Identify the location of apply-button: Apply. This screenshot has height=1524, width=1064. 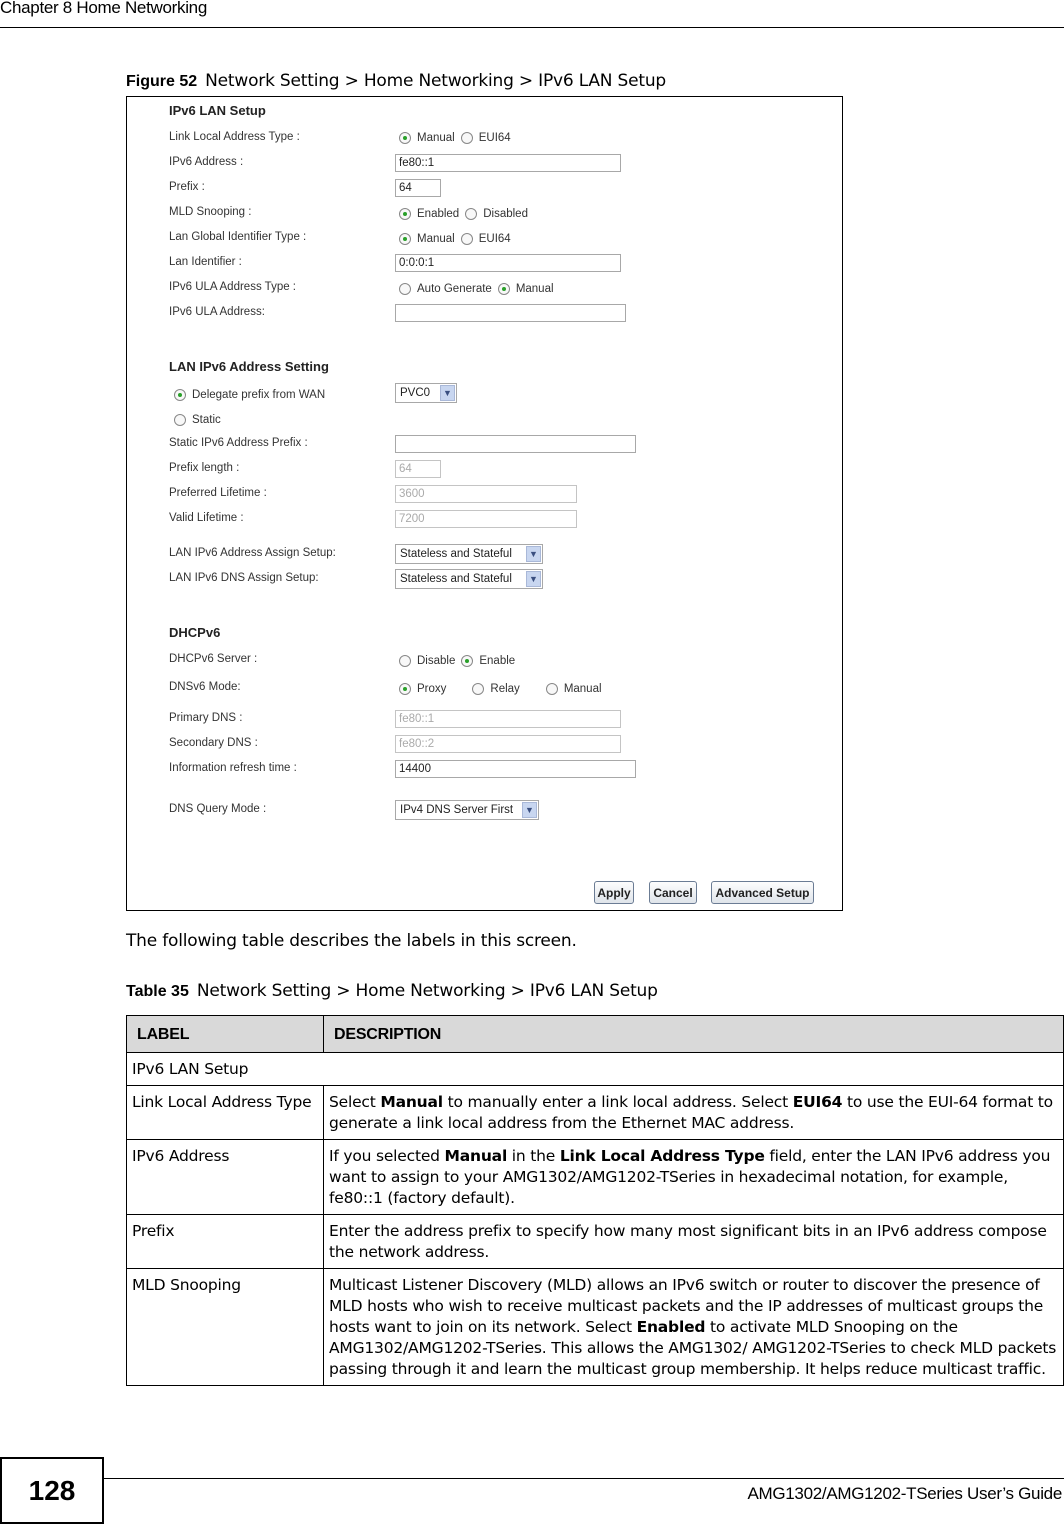
(614, 892).